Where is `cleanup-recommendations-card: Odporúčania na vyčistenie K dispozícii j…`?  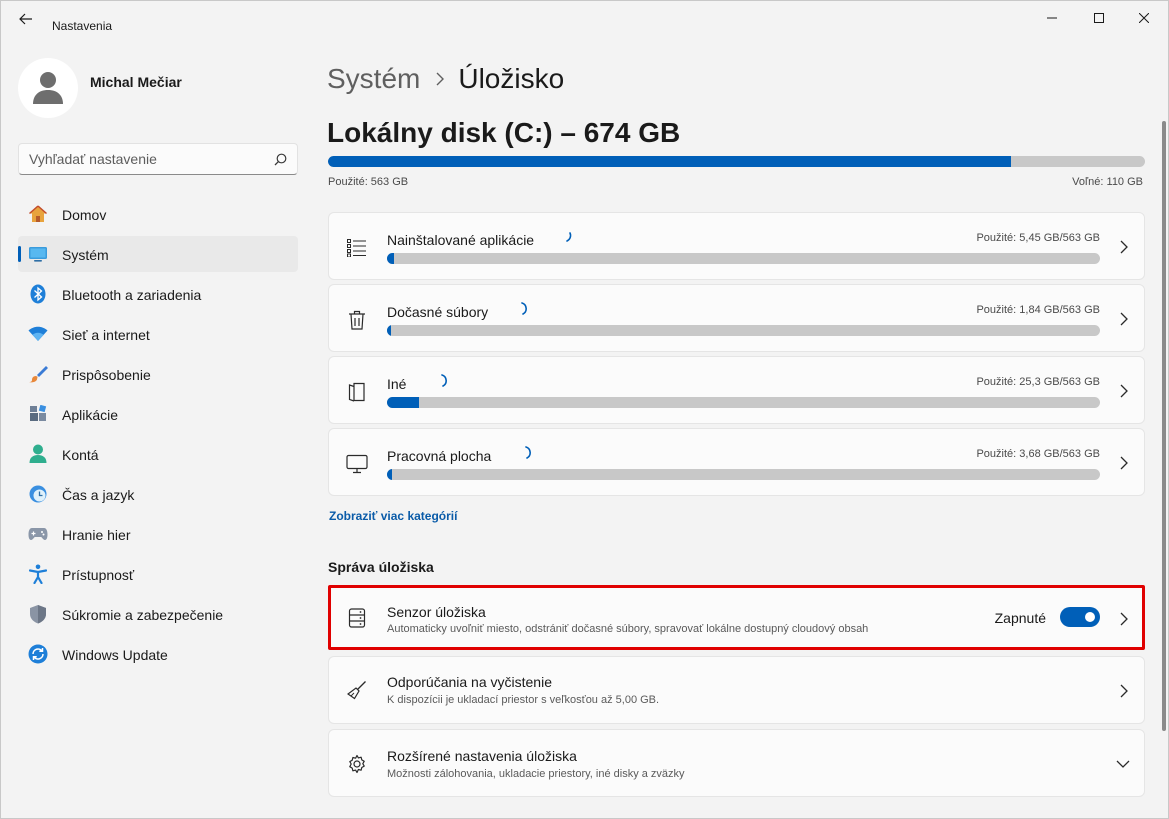 cleanup-recommendations-card: Odporúčania na vyčistenie K dispozícii j… is located at coordinates (736, 690).